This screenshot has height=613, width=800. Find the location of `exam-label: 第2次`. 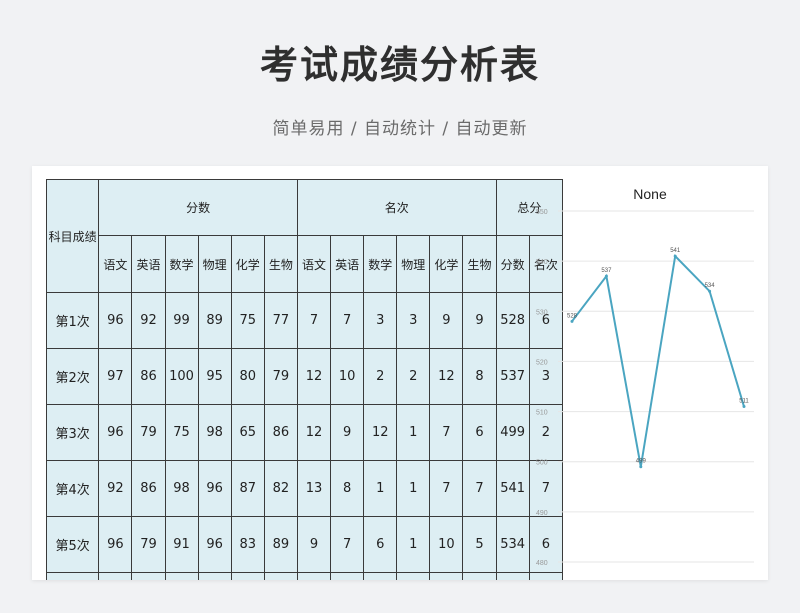

exam-label: 第2次 is located at coordinates (72, 376).